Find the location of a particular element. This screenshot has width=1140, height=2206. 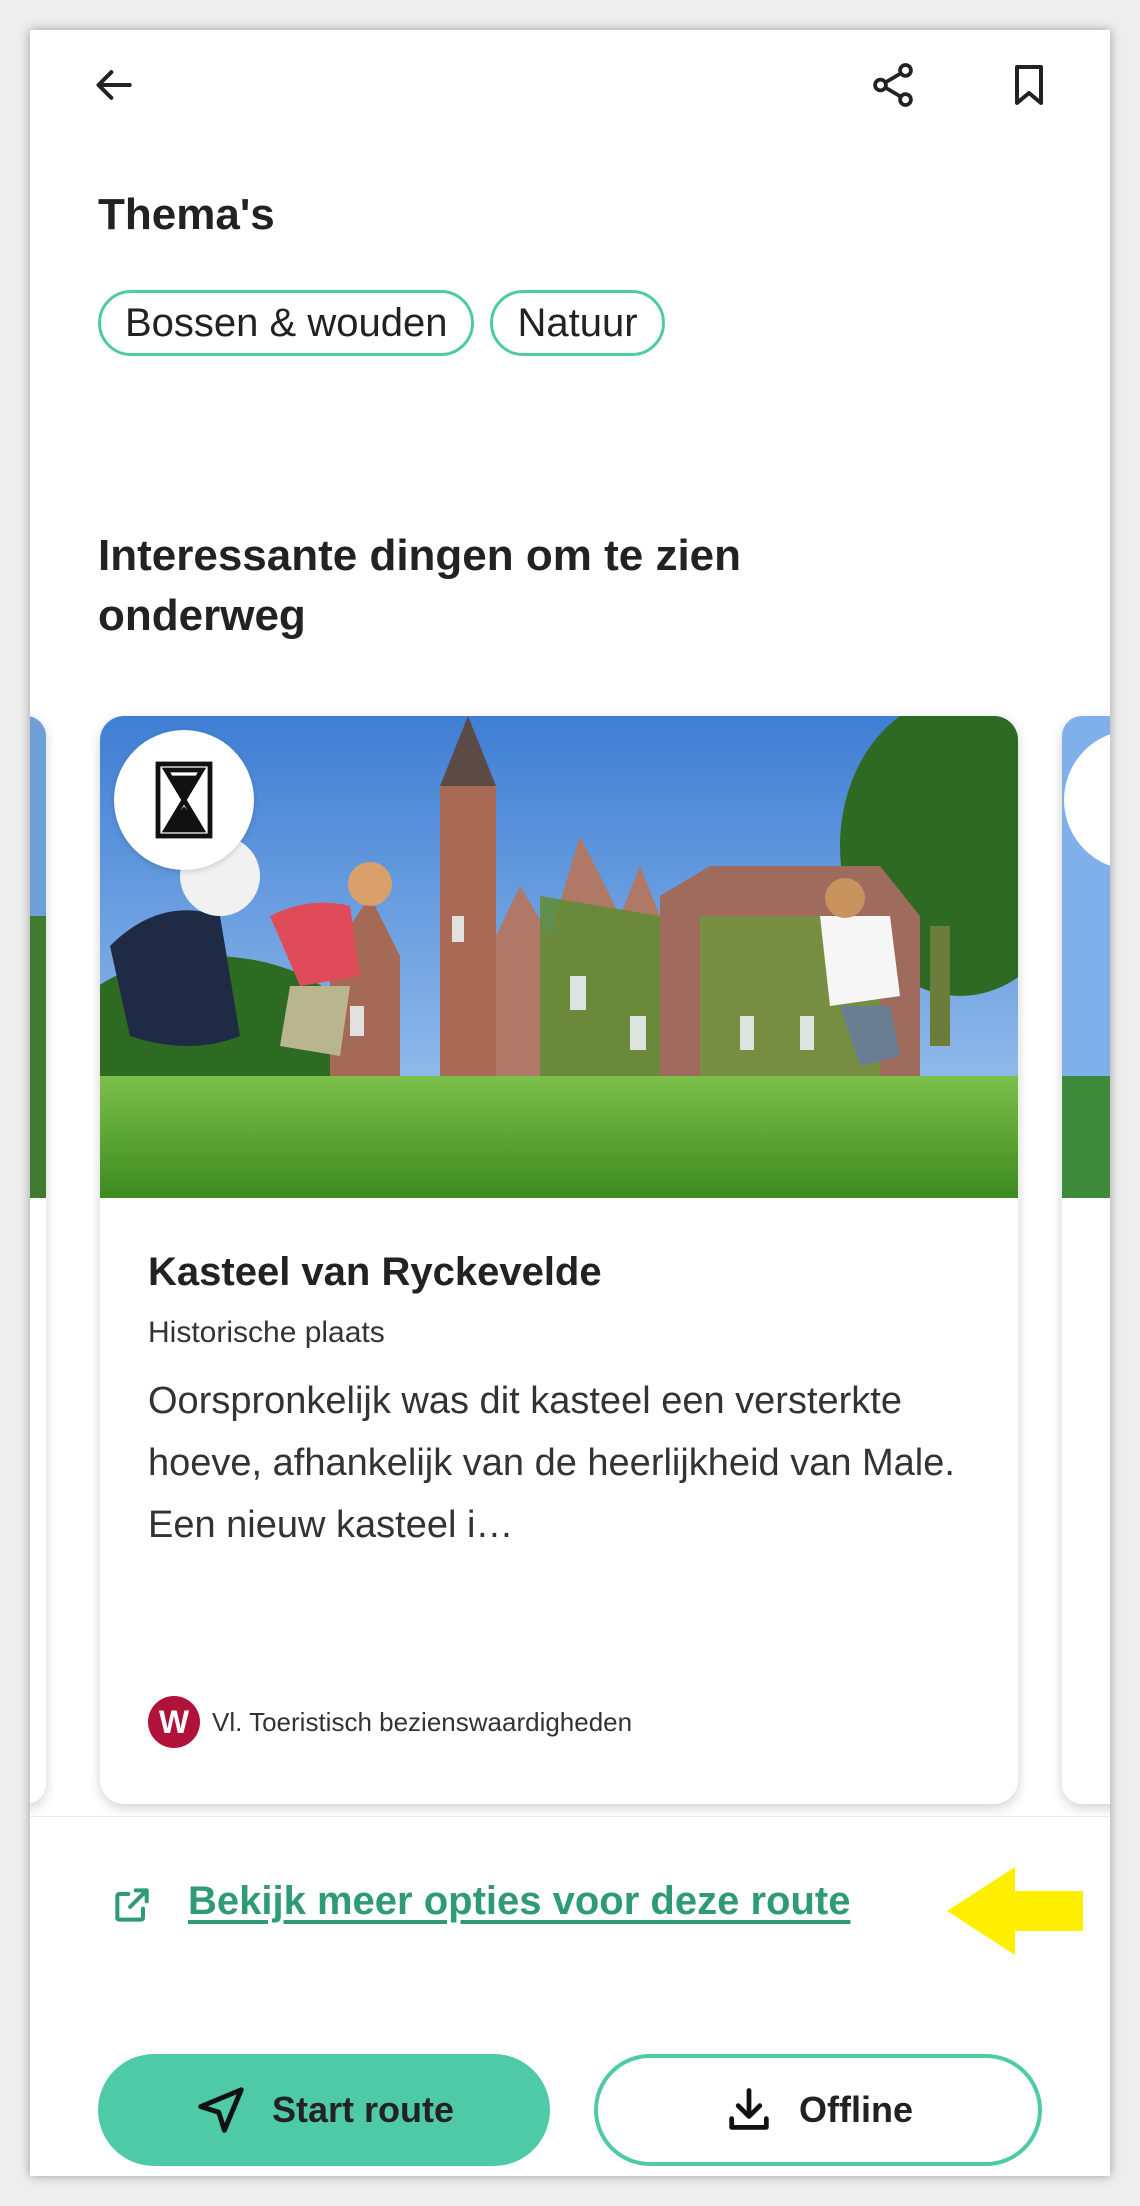

theme-chip-natuur: Natuur is located at coordinates (577, 323).